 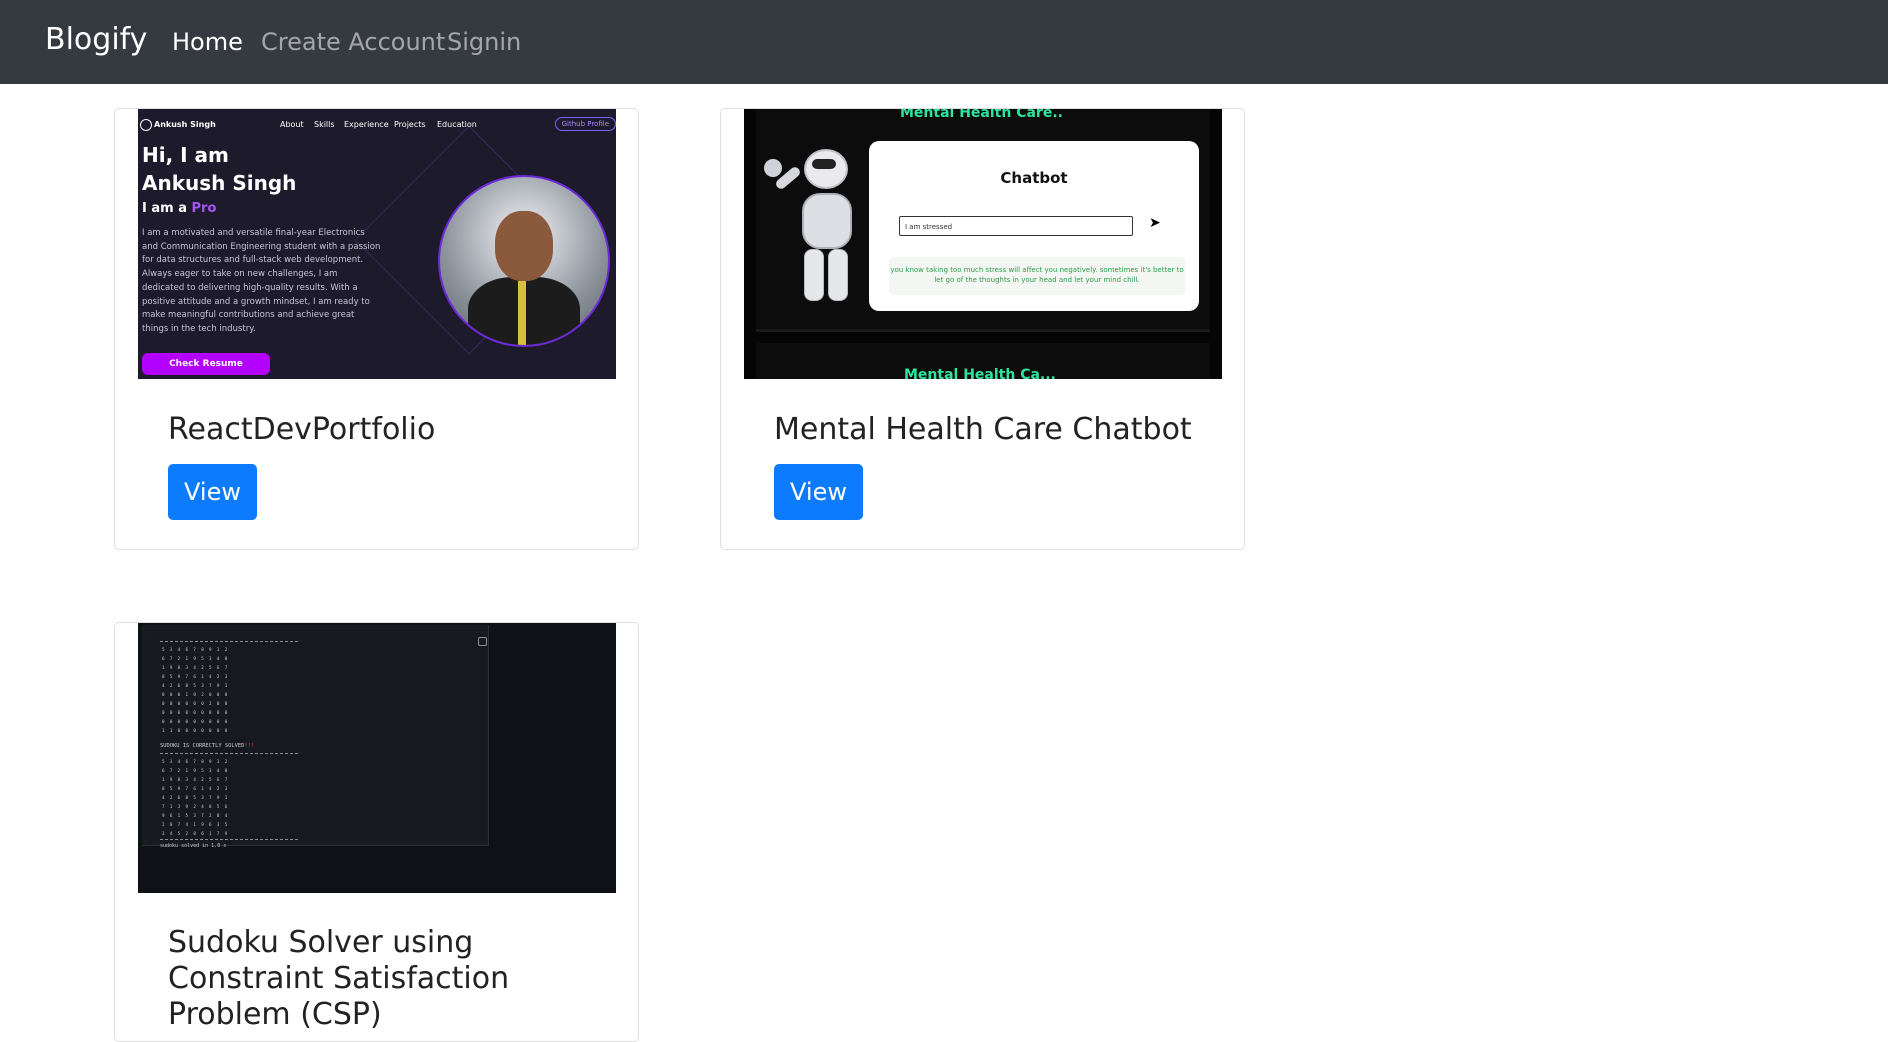 What do you see at coordinates (146, 125) in the screenshot?
I see `logo-circle-icon` at bounding box center [146, 125].